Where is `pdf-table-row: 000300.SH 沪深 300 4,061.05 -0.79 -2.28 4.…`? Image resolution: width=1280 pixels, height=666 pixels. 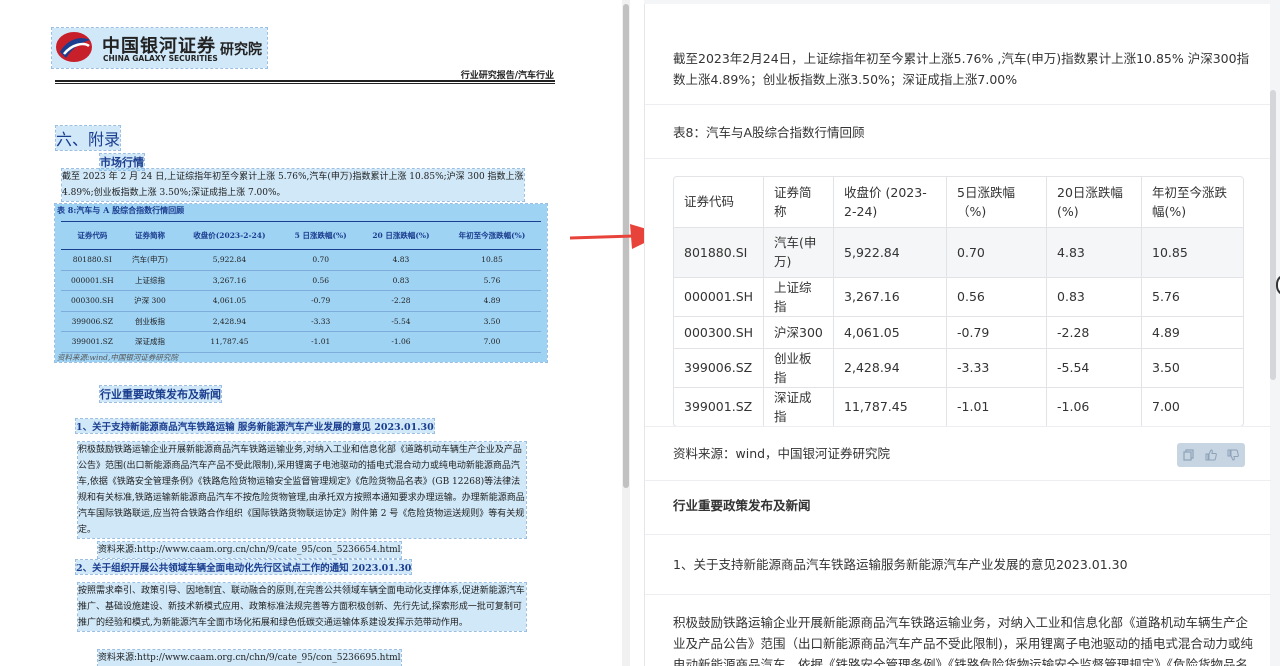 pdf-table-row: 000300.SH 沪深 300 4,061.05 -0.79 -2.28 4.… is located at coordinates (301, 301).